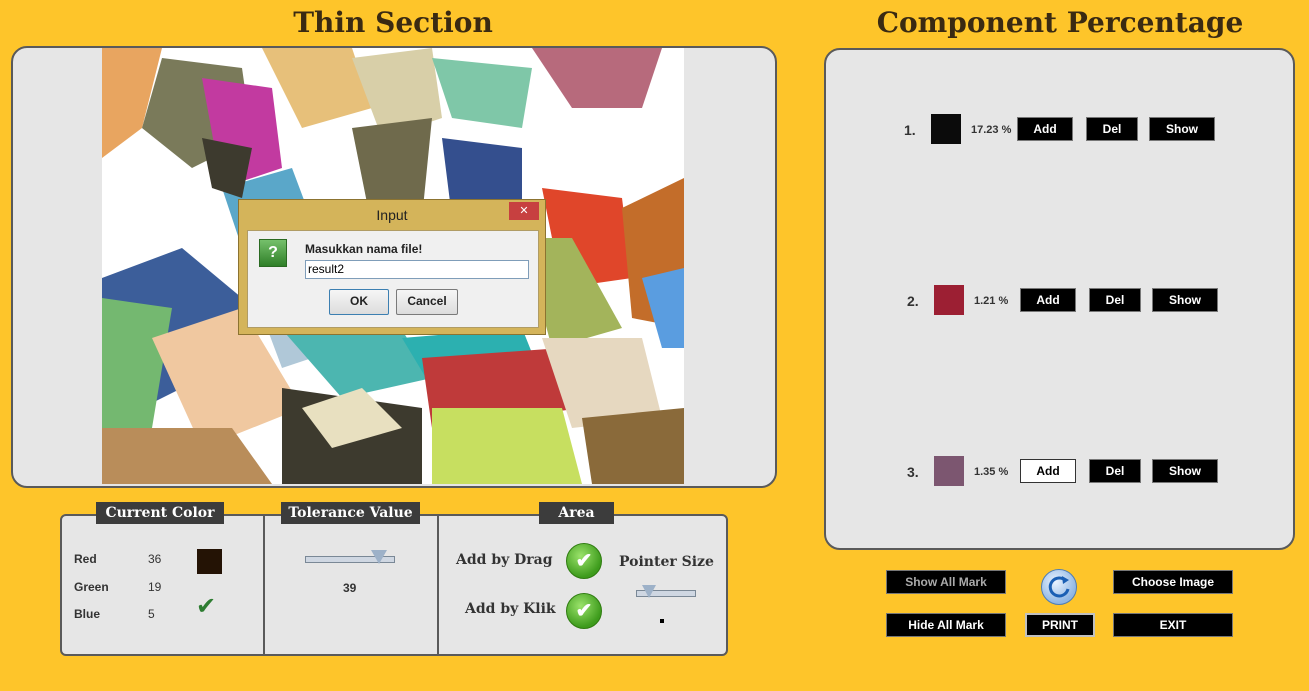 This screenshot has width=1309, height=691. What do you see at coordinates (209, 561) in the screenshot?
I see `current-color-swatch` at bounding box center [209, 561].